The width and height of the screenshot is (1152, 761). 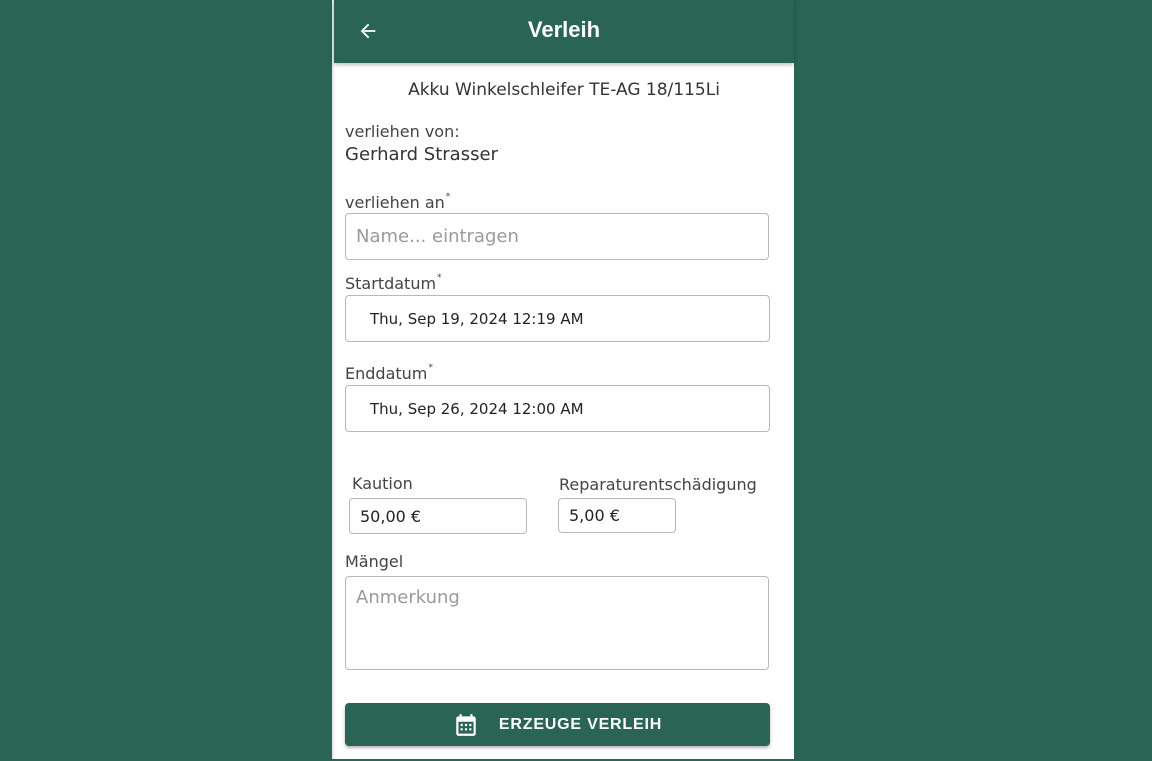 What do you see at coordinates (557, 623) in the screenshot?
I see `defects-textarea` at bounding box center [557, 623].